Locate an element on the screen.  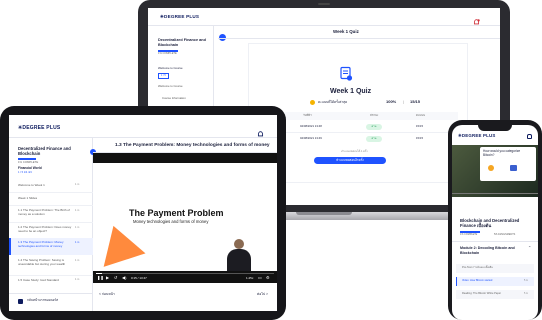
laptop-progress-label: 1% COMPLETE is located at coordinates (167, 53).